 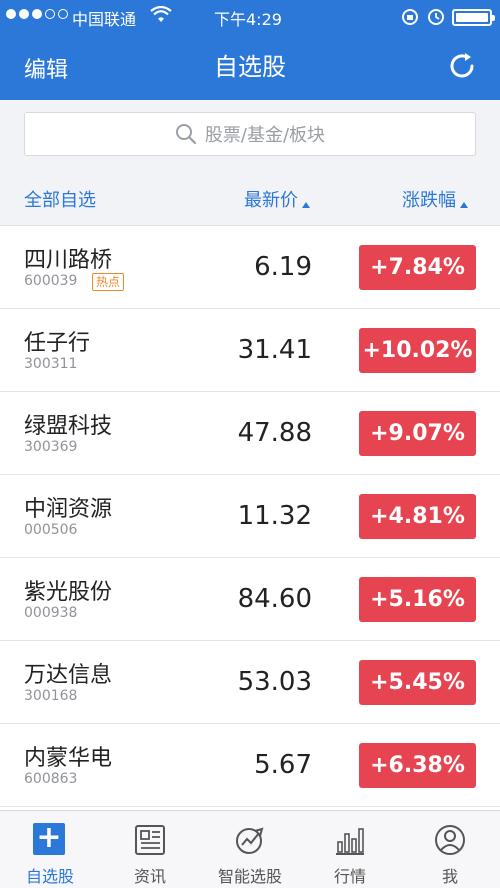 I want to click on stock-row: 中润资源 000506 11.32 +4.81%, so click(x=250, y=516).